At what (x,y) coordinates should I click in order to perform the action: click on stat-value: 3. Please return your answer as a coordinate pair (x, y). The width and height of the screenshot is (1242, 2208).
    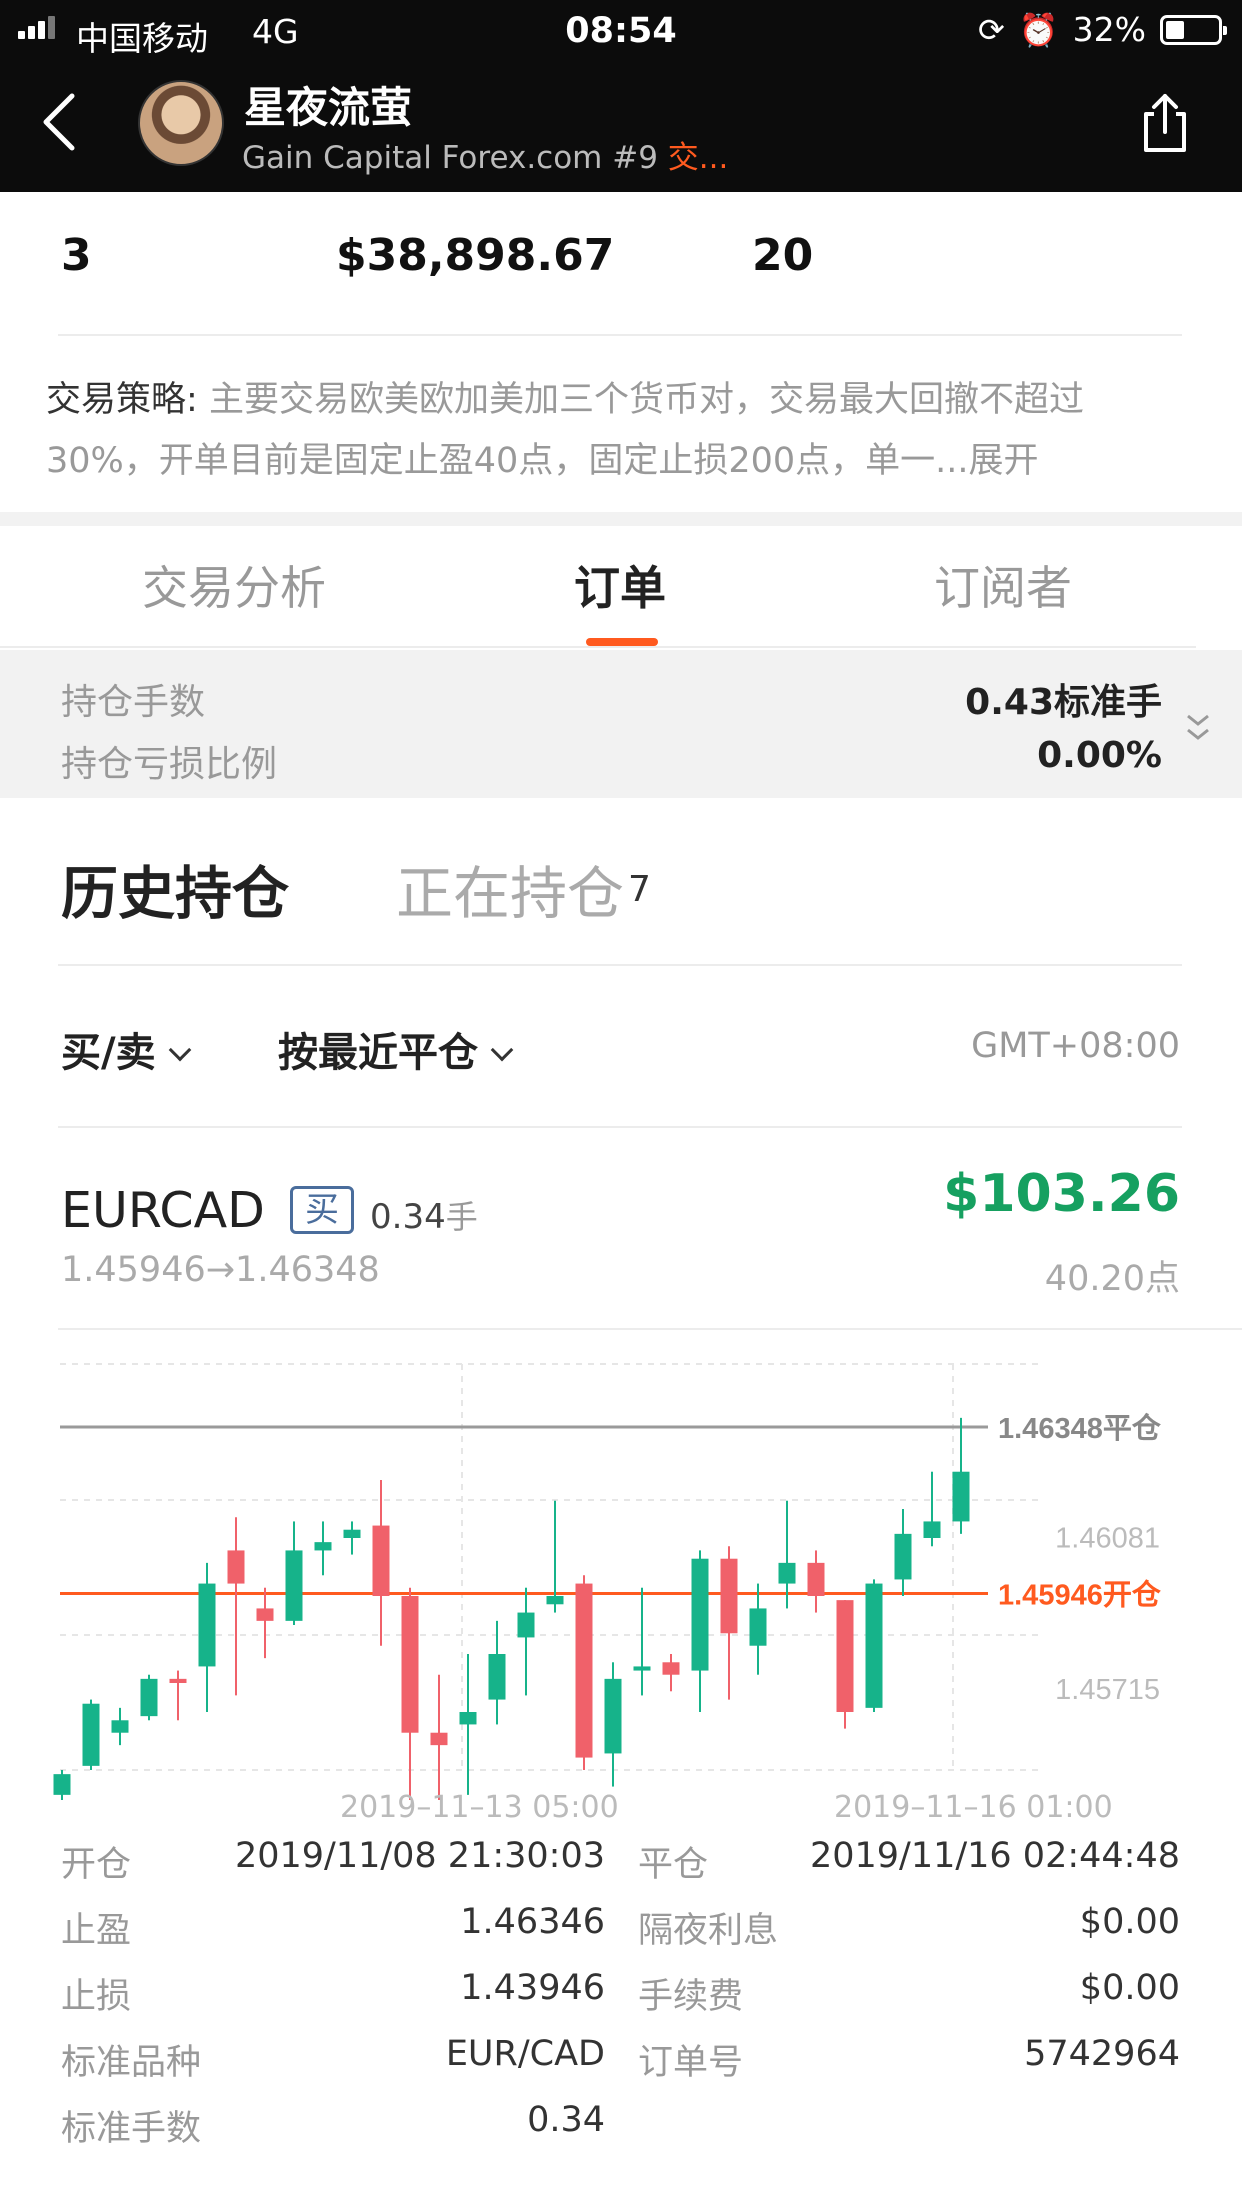
    Looking at the image, I should click on (76, 255).